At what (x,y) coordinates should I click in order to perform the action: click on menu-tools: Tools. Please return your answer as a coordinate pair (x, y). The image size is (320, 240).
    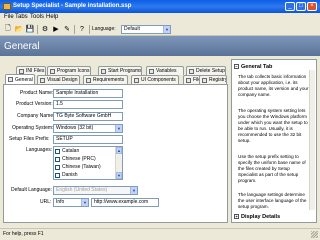
    Looking at the image, I should click on (37, 17).